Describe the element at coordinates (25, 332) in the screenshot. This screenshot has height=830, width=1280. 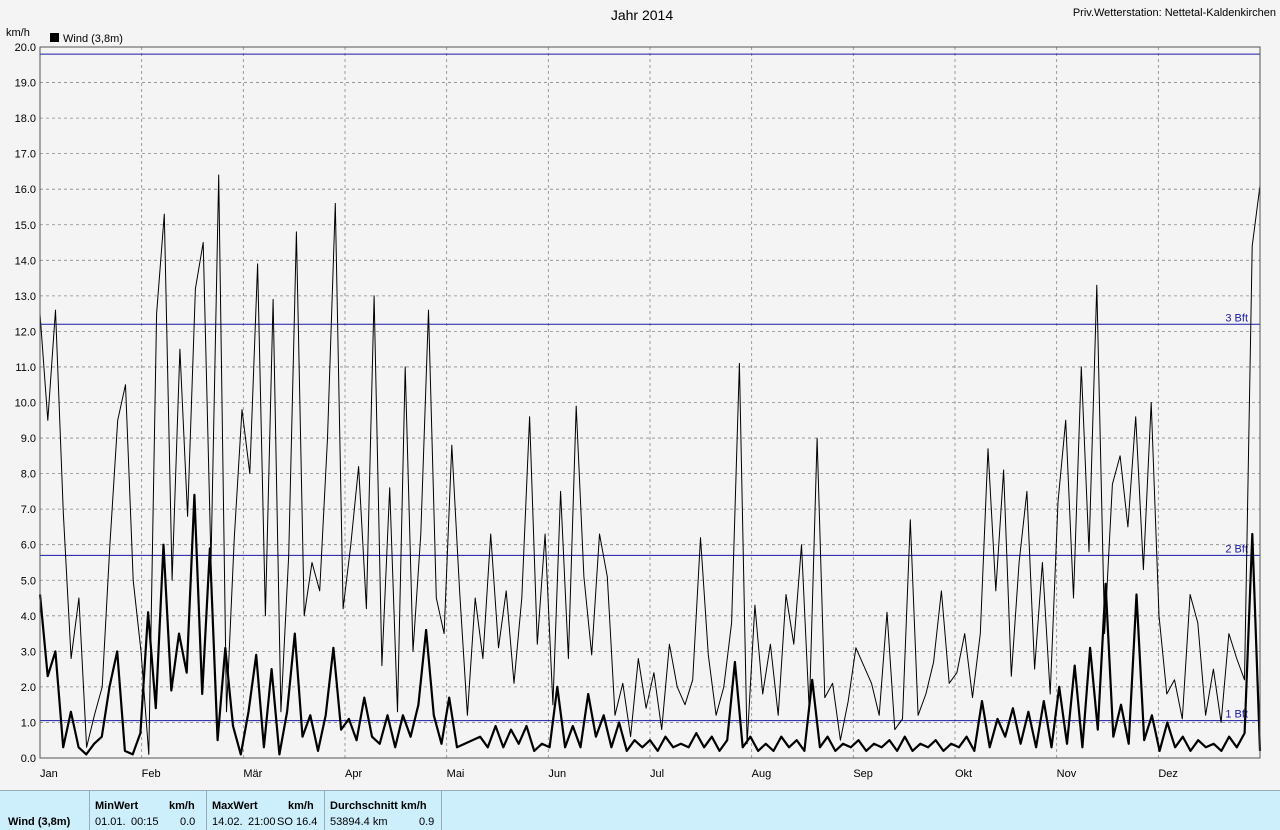
I see `y-tick-label: 12.0` at that location.